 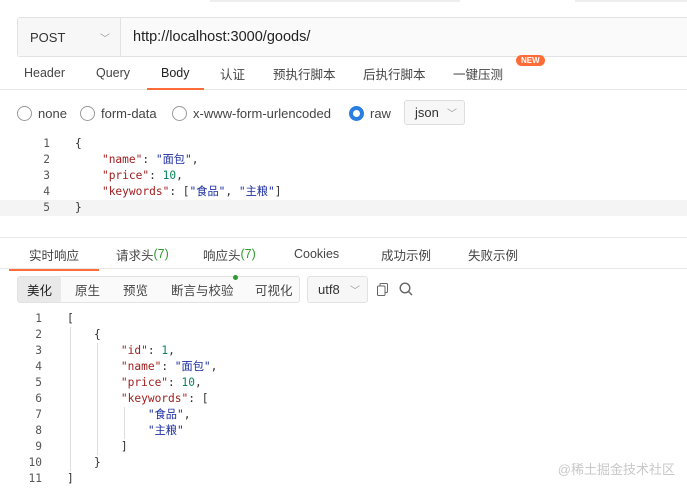 What do you see at coordinates (343, 399) in the screenshot?
I see `code-line: 6 "keywords": [` at bounding box center [343, 399].